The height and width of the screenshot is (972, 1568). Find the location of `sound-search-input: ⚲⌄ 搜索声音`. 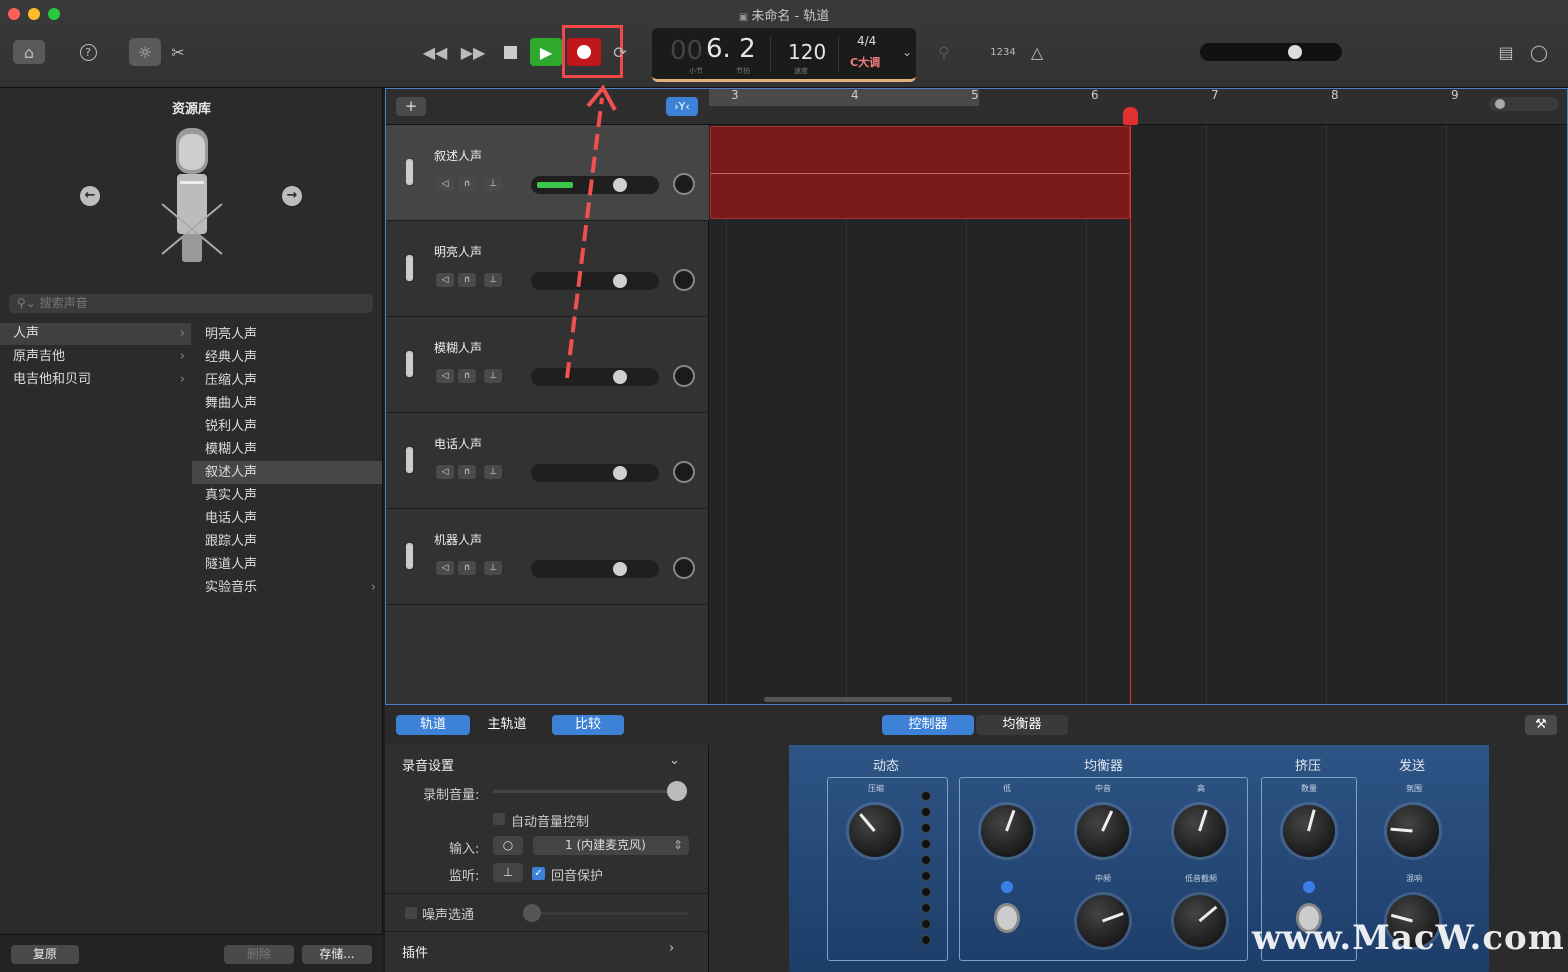

sound-search-input: ⚲⌄ 搜索声音 is located at coordinates (191, 303).